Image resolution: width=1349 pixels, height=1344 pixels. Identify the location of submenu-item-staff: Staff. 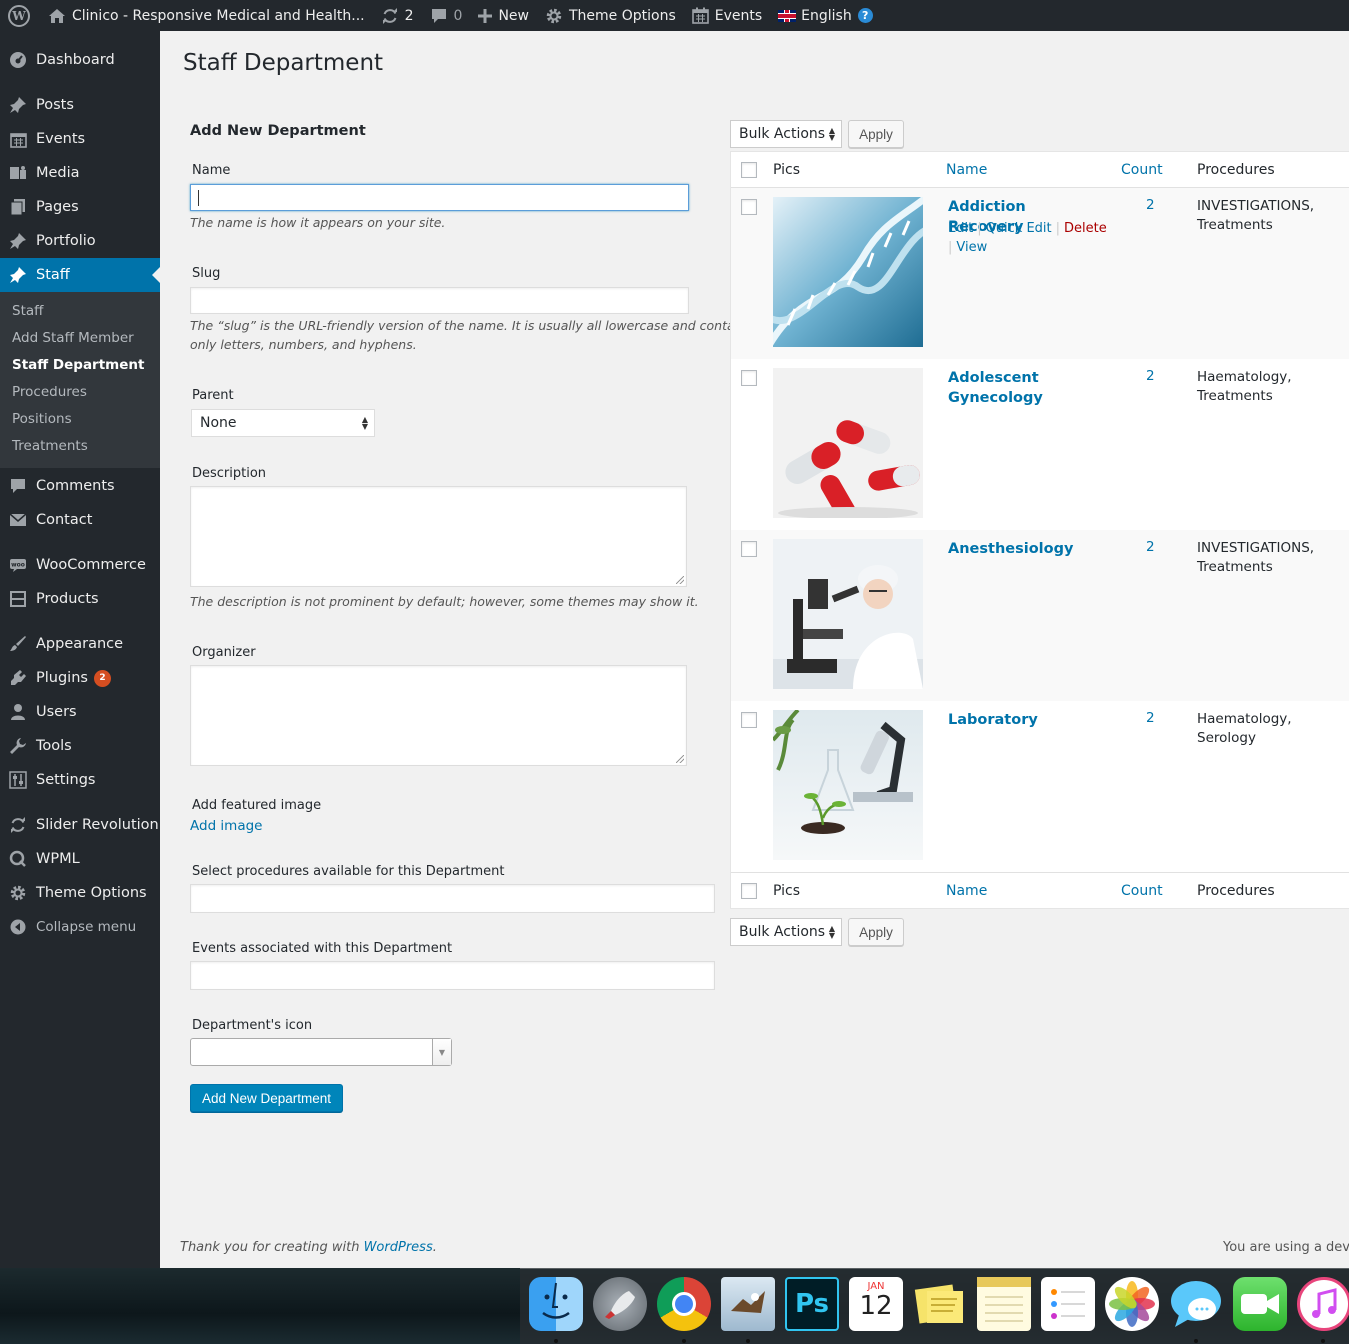
(27, 311).